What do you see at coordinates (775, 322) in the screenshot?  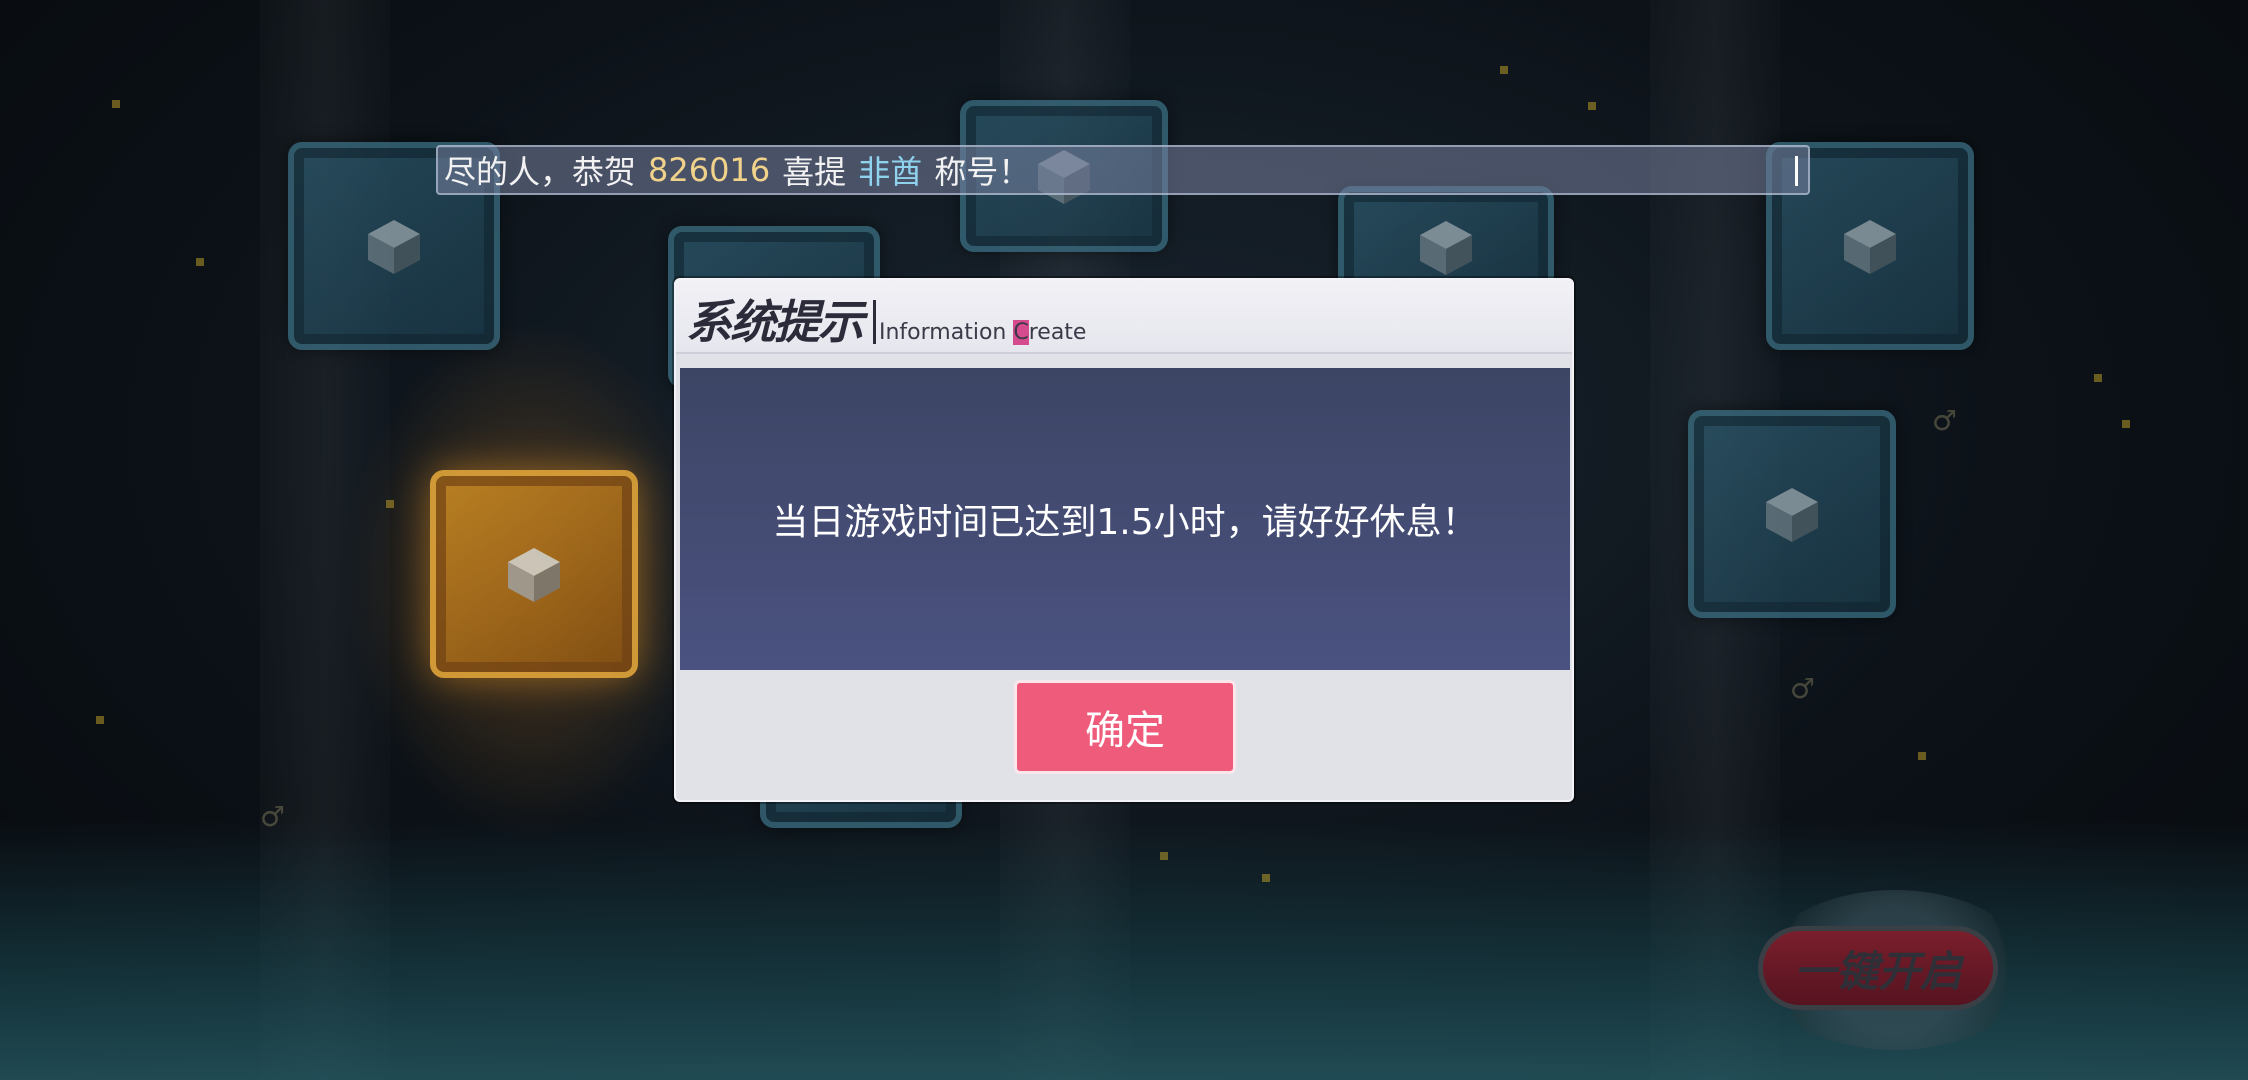 I see `dialog-title: 系统提示` at bounding box center [775, 322].